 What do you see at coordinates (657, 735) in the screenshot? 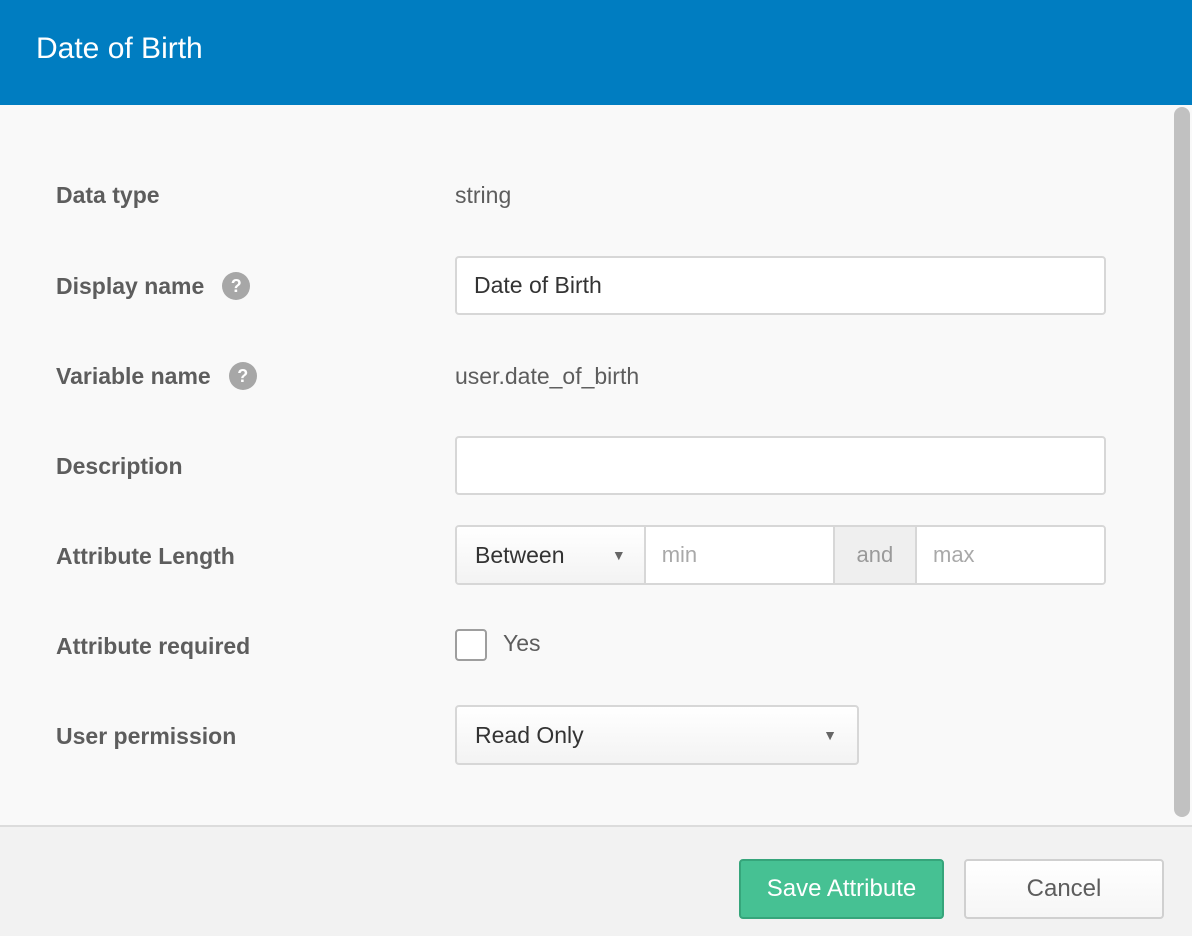
I see `user-permission-select: Read Only ▼` at bounding box center [657, 735].